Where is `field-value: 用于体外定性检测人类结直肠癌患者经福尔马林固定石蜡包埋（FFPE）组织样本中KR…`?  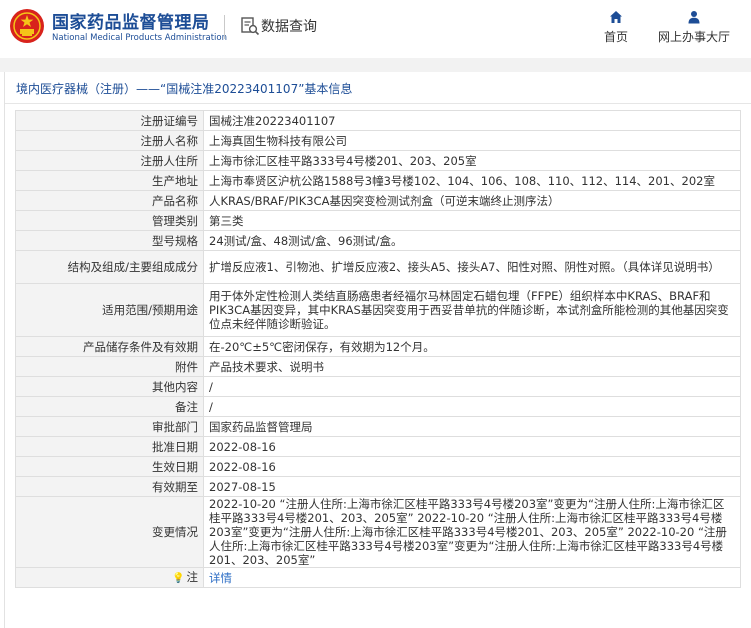
field-value: 用于体外定性检测人类结直肠癌患者经福尔马林固定石蜡包埋（FFPE）组织样本中KR… is located at coordinates (472, 310).